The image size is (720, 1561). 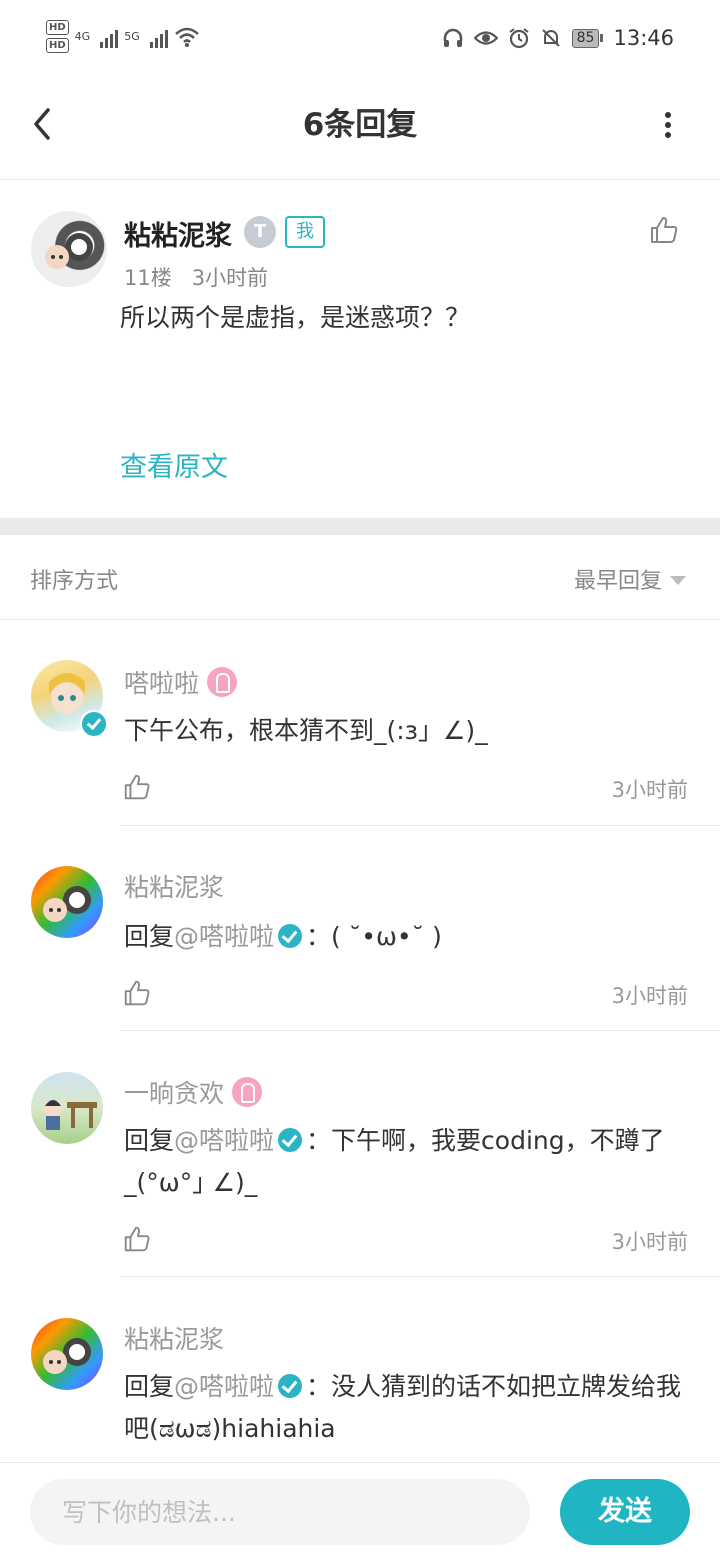 What do you see at coordinates (550, 38) in the screenshot?
I see `mute-bell-icon` at bounding box center [550, 38].